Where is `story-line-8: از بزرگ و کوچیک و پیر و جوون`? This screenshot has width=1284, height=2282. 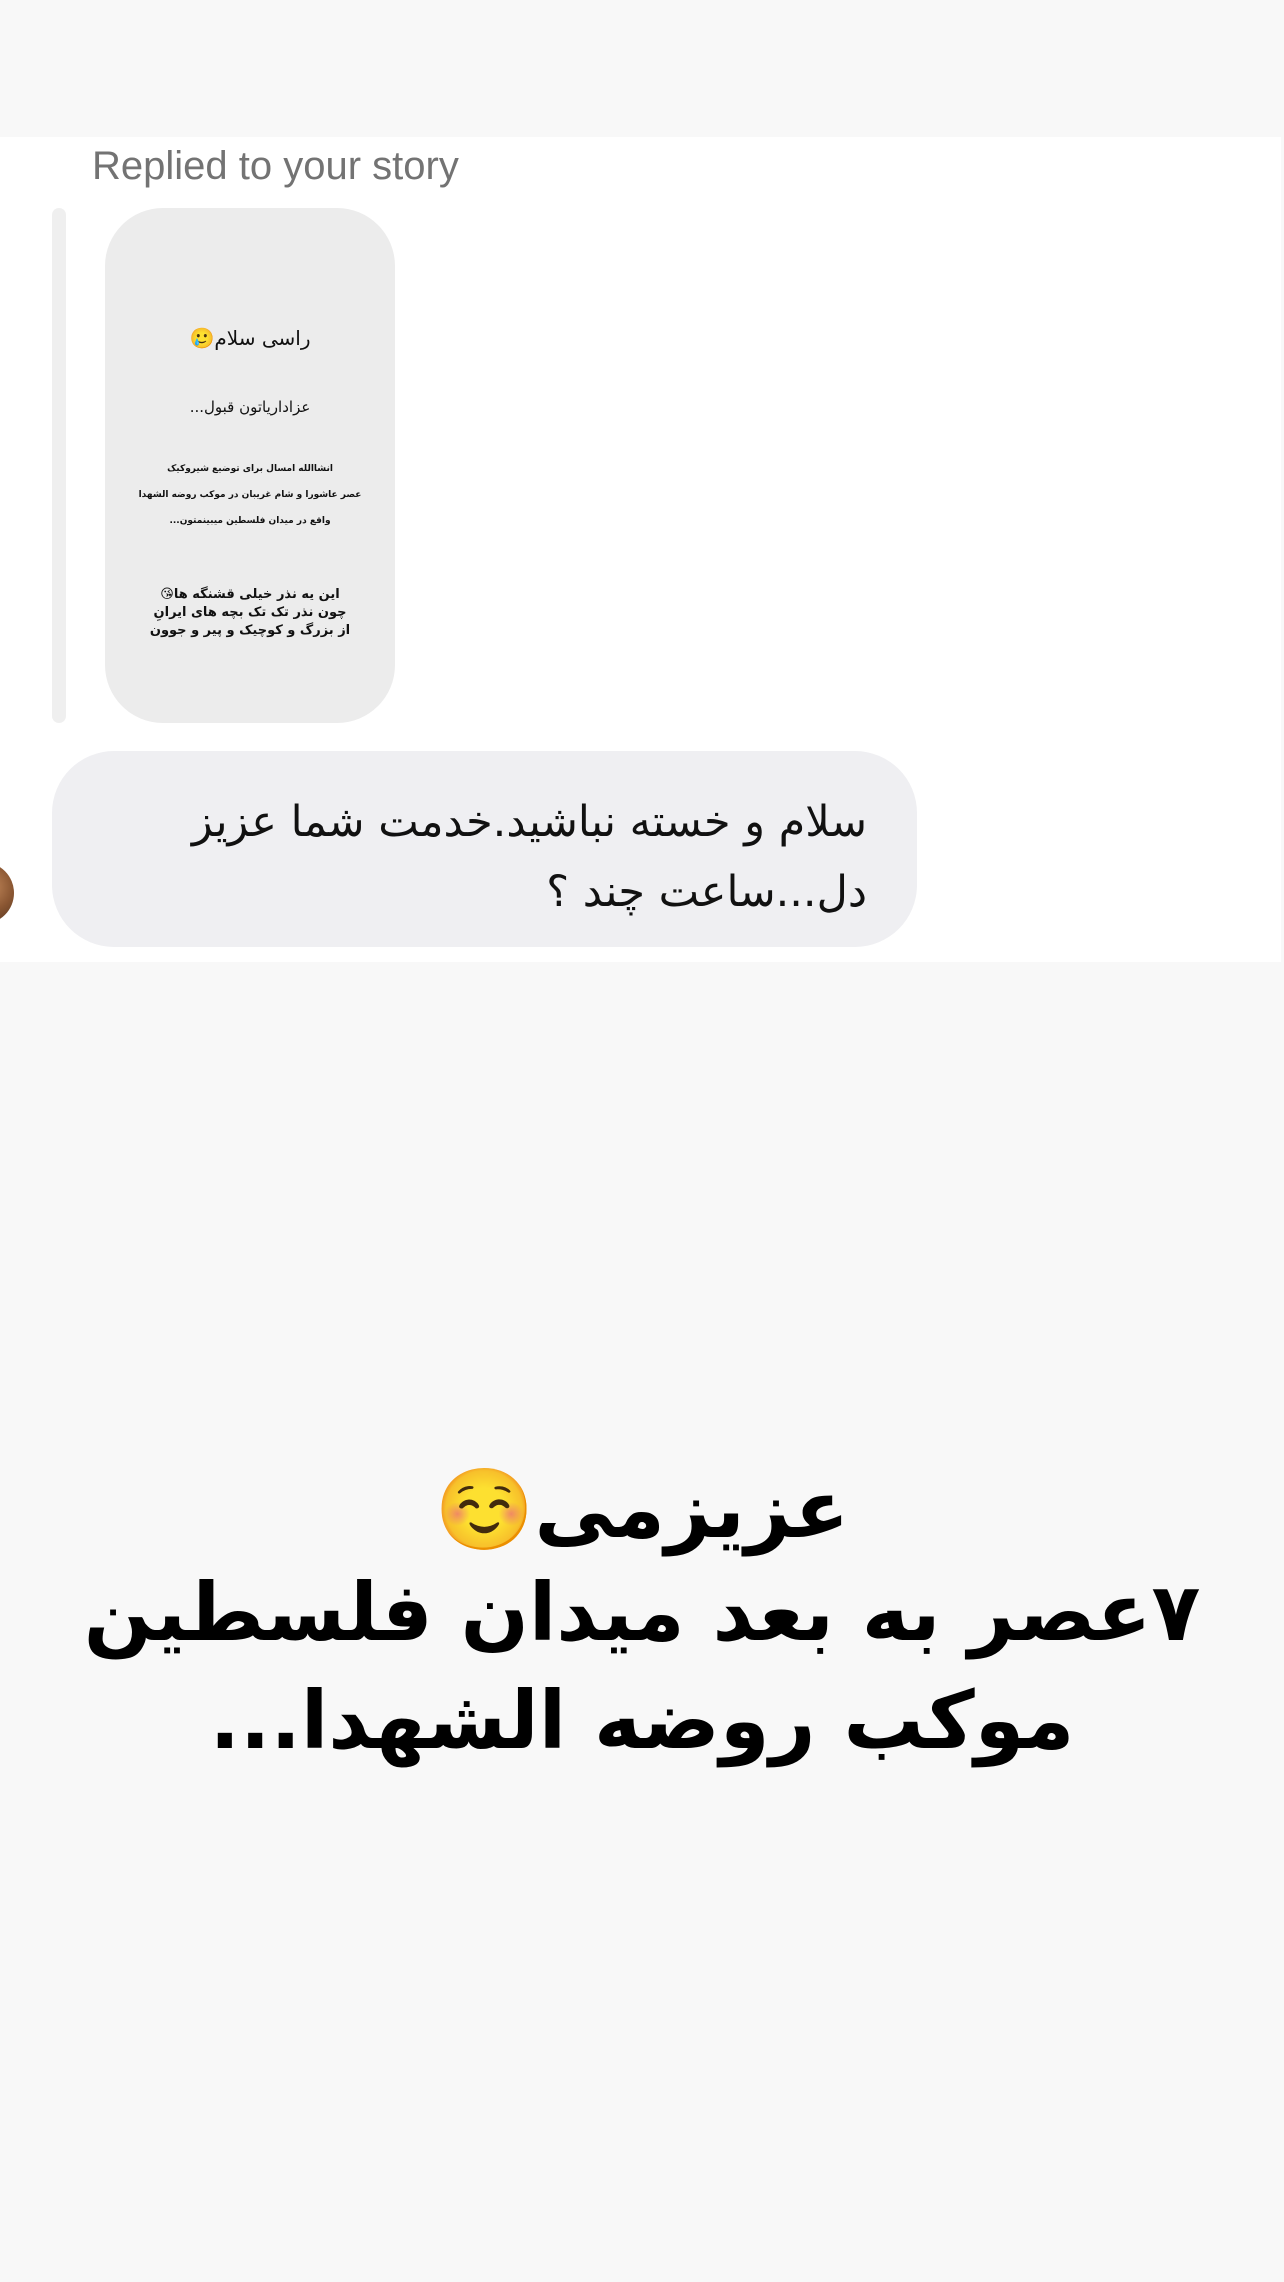
story-line-8: از بزرگ و کوچیک و پیر و جوون is located at coordinates (250, 630).